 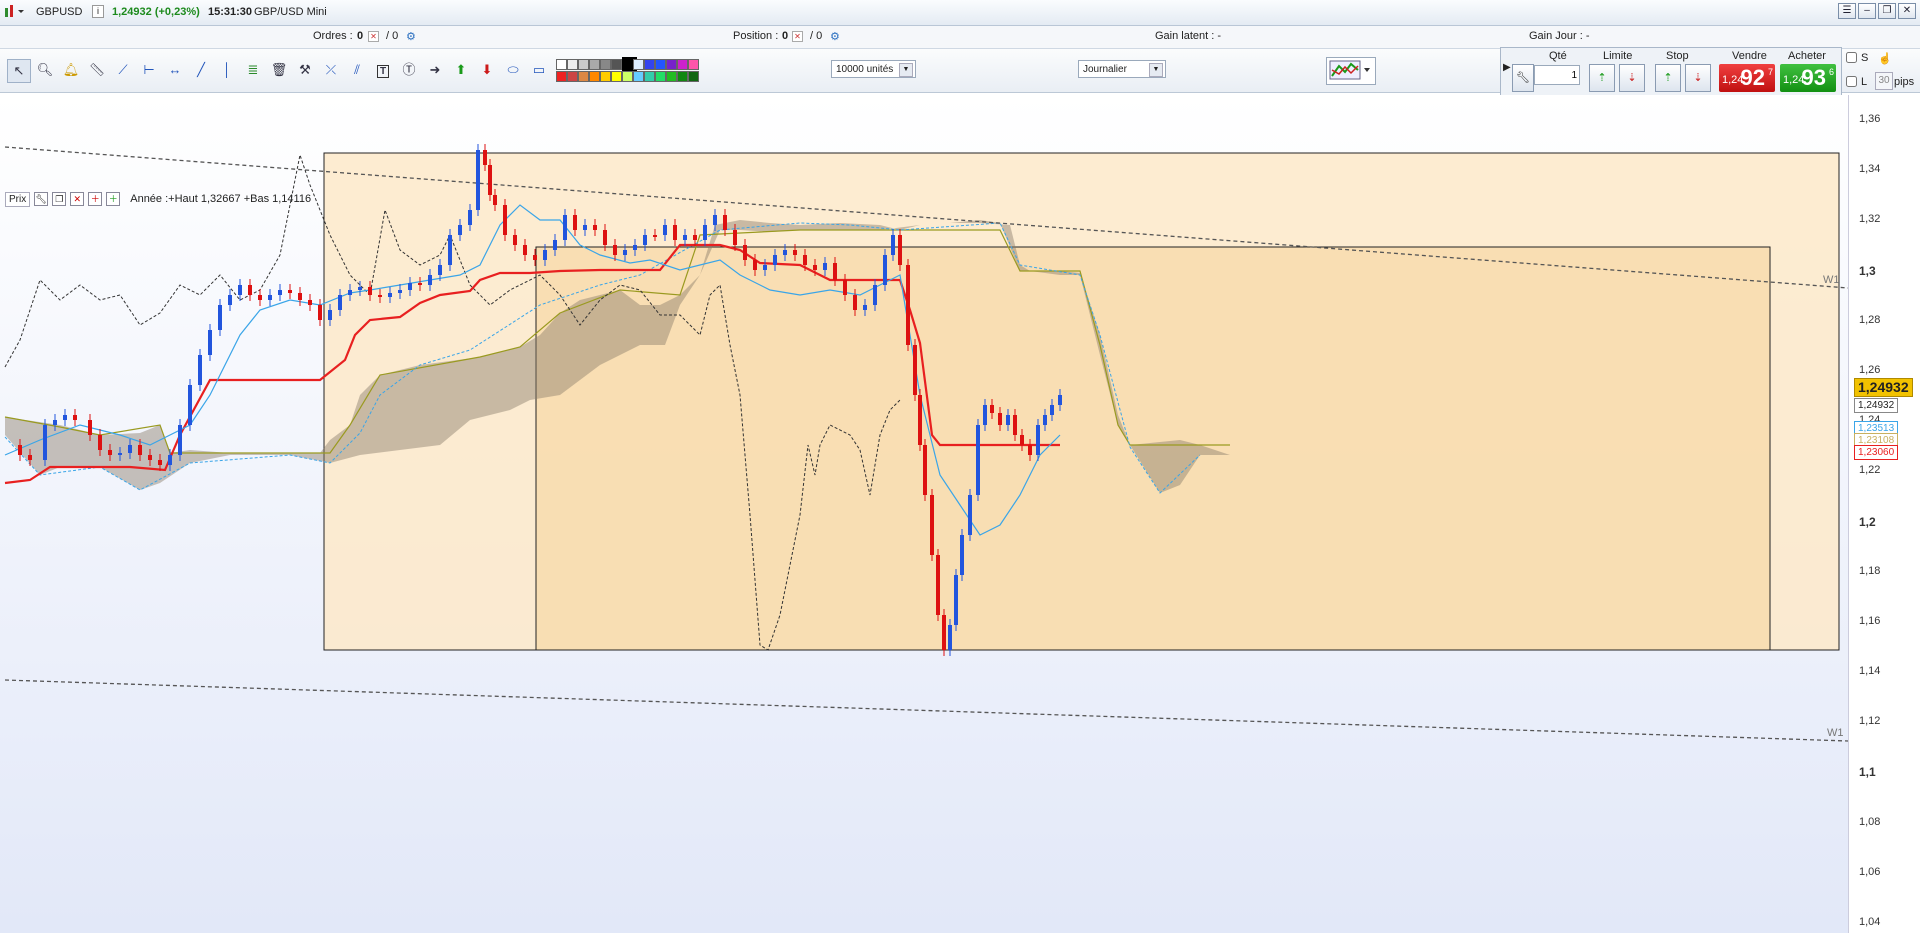 I want to click on swatch-darkgreen, so click(x=682, y=76).